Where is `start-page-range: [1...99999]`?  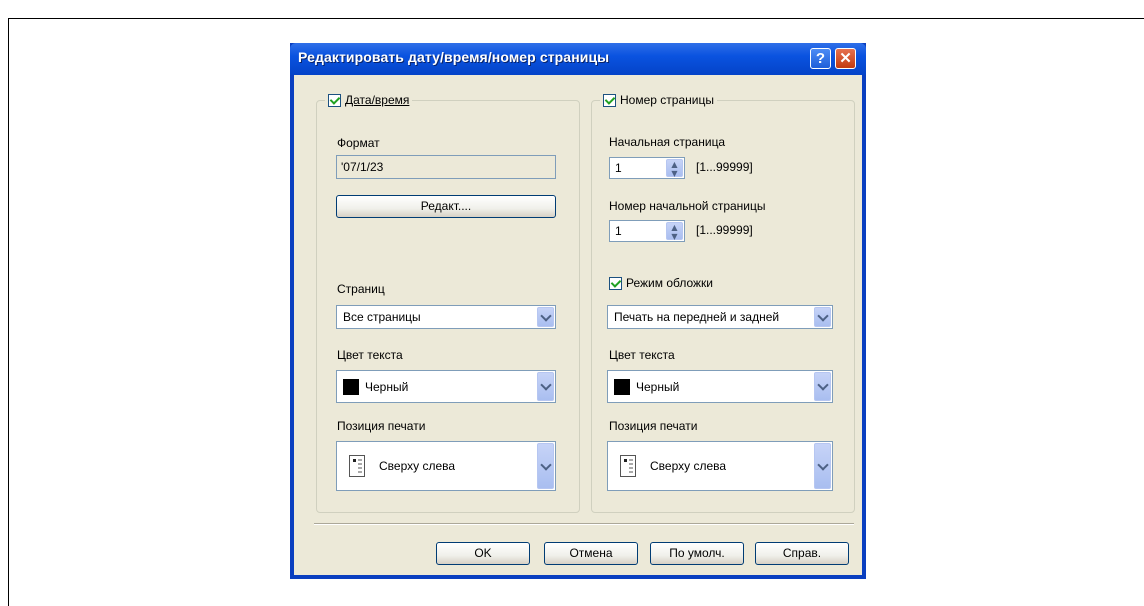 start-page-range: [1...99999] is located at coordinates (724, 167).